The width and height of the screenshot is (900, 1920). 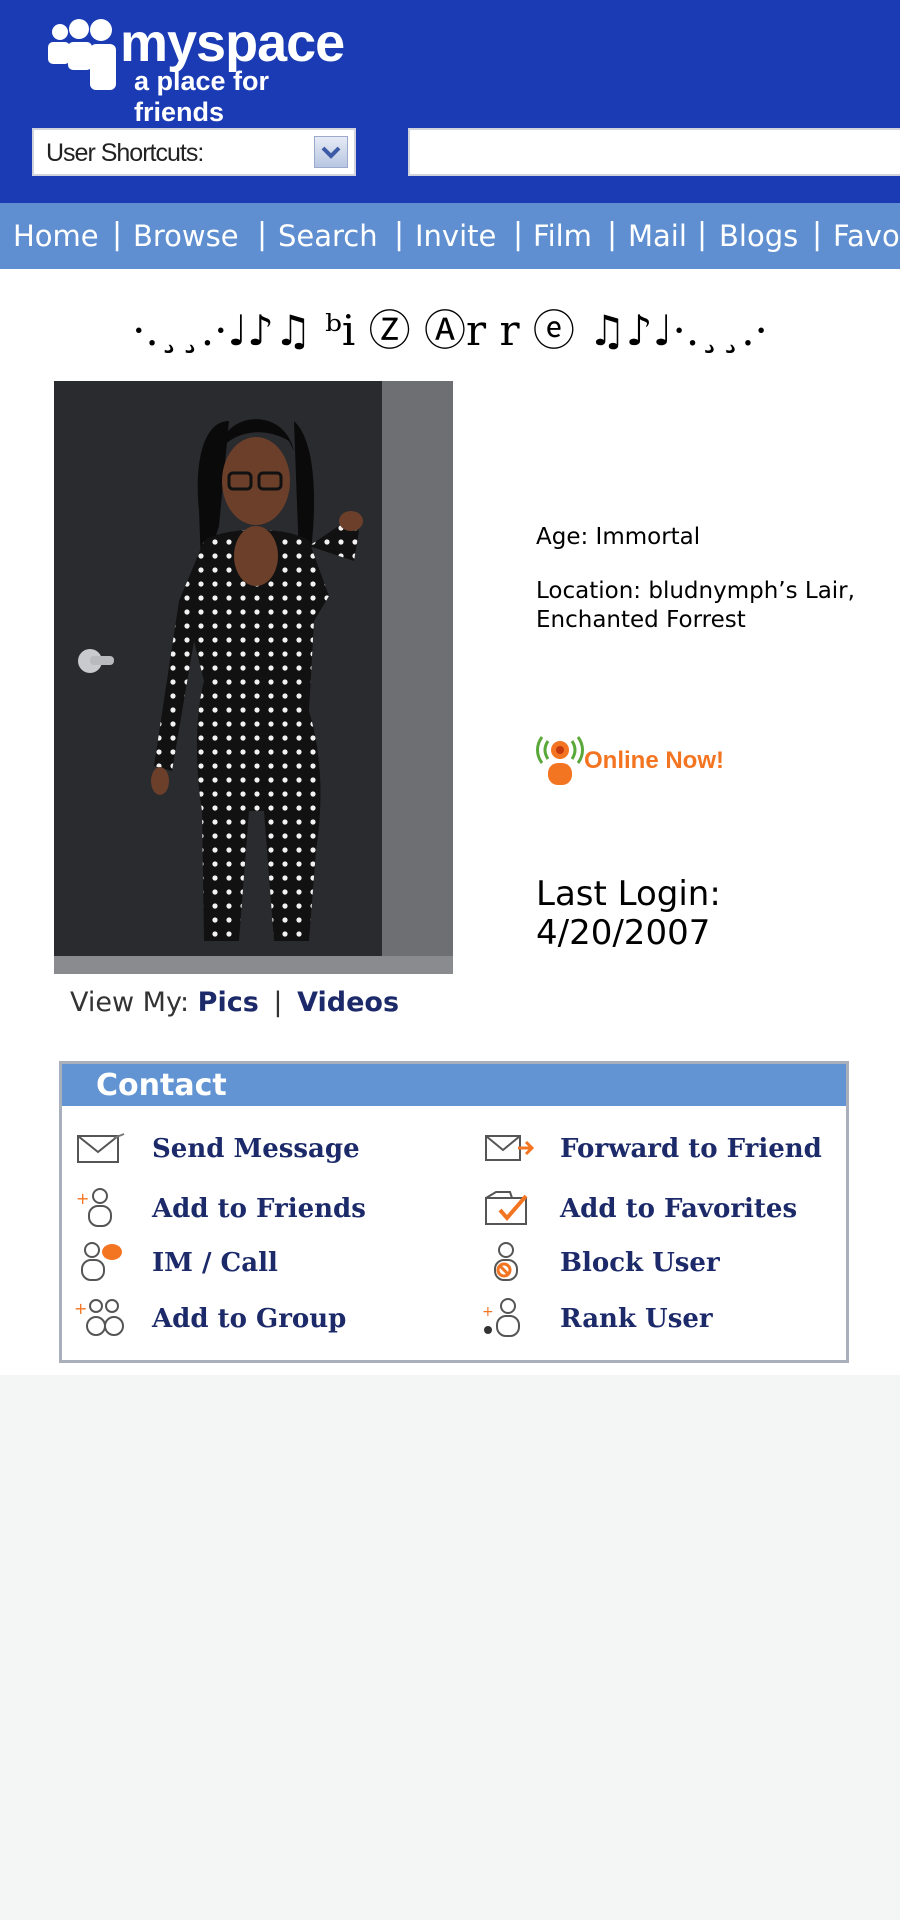 I want to click on online-now-text: Online Now!, so click(x=654, y=760).